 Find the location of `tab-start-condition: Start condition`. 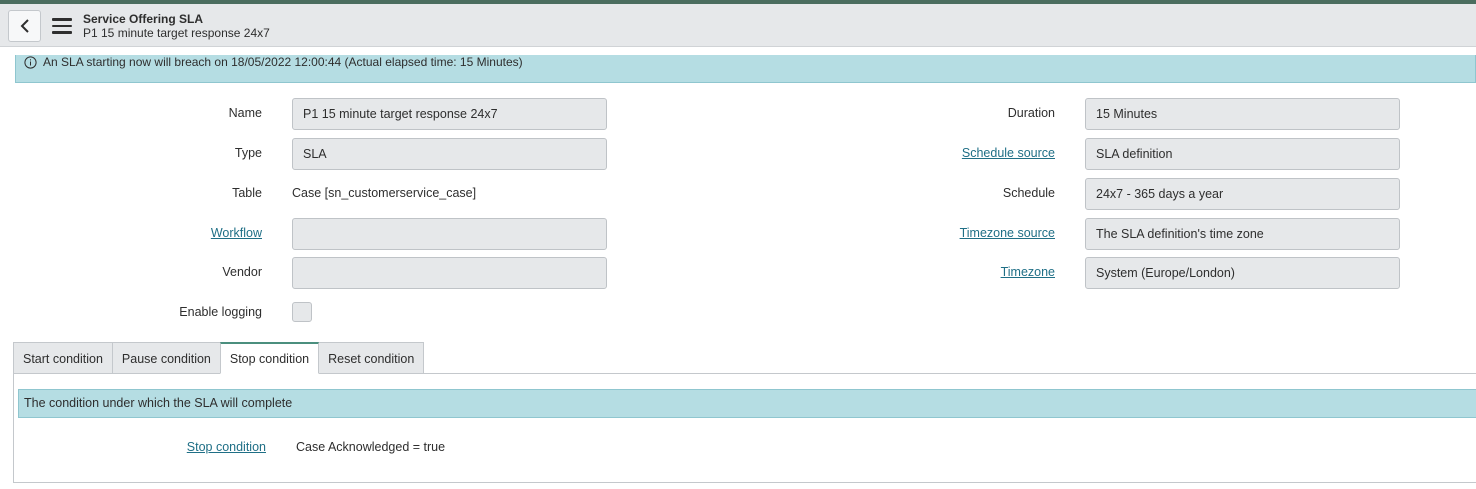

tab-start-condition: Start condition is located at coordinates (63, 358).